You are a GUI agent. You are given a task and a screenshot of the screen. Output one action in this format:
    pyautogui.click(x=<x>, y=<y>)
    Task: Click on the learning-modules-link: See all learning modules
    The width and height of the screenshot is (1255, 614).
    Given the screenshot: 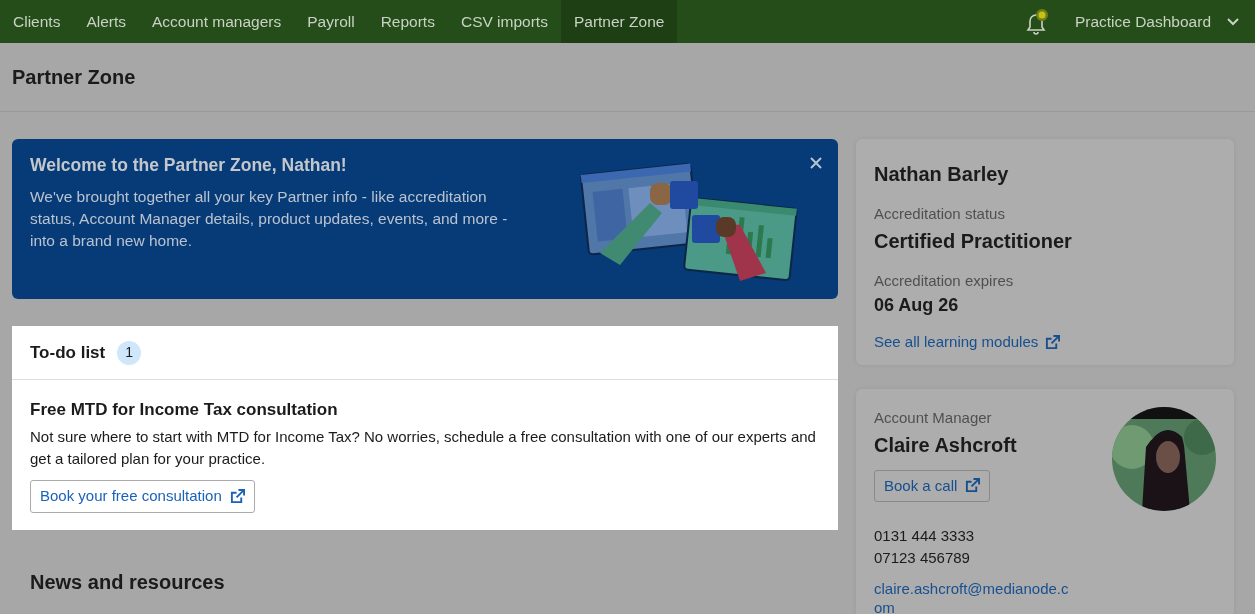 What is the action you would take?
    pyautogui.click(x=967, y=342)
    